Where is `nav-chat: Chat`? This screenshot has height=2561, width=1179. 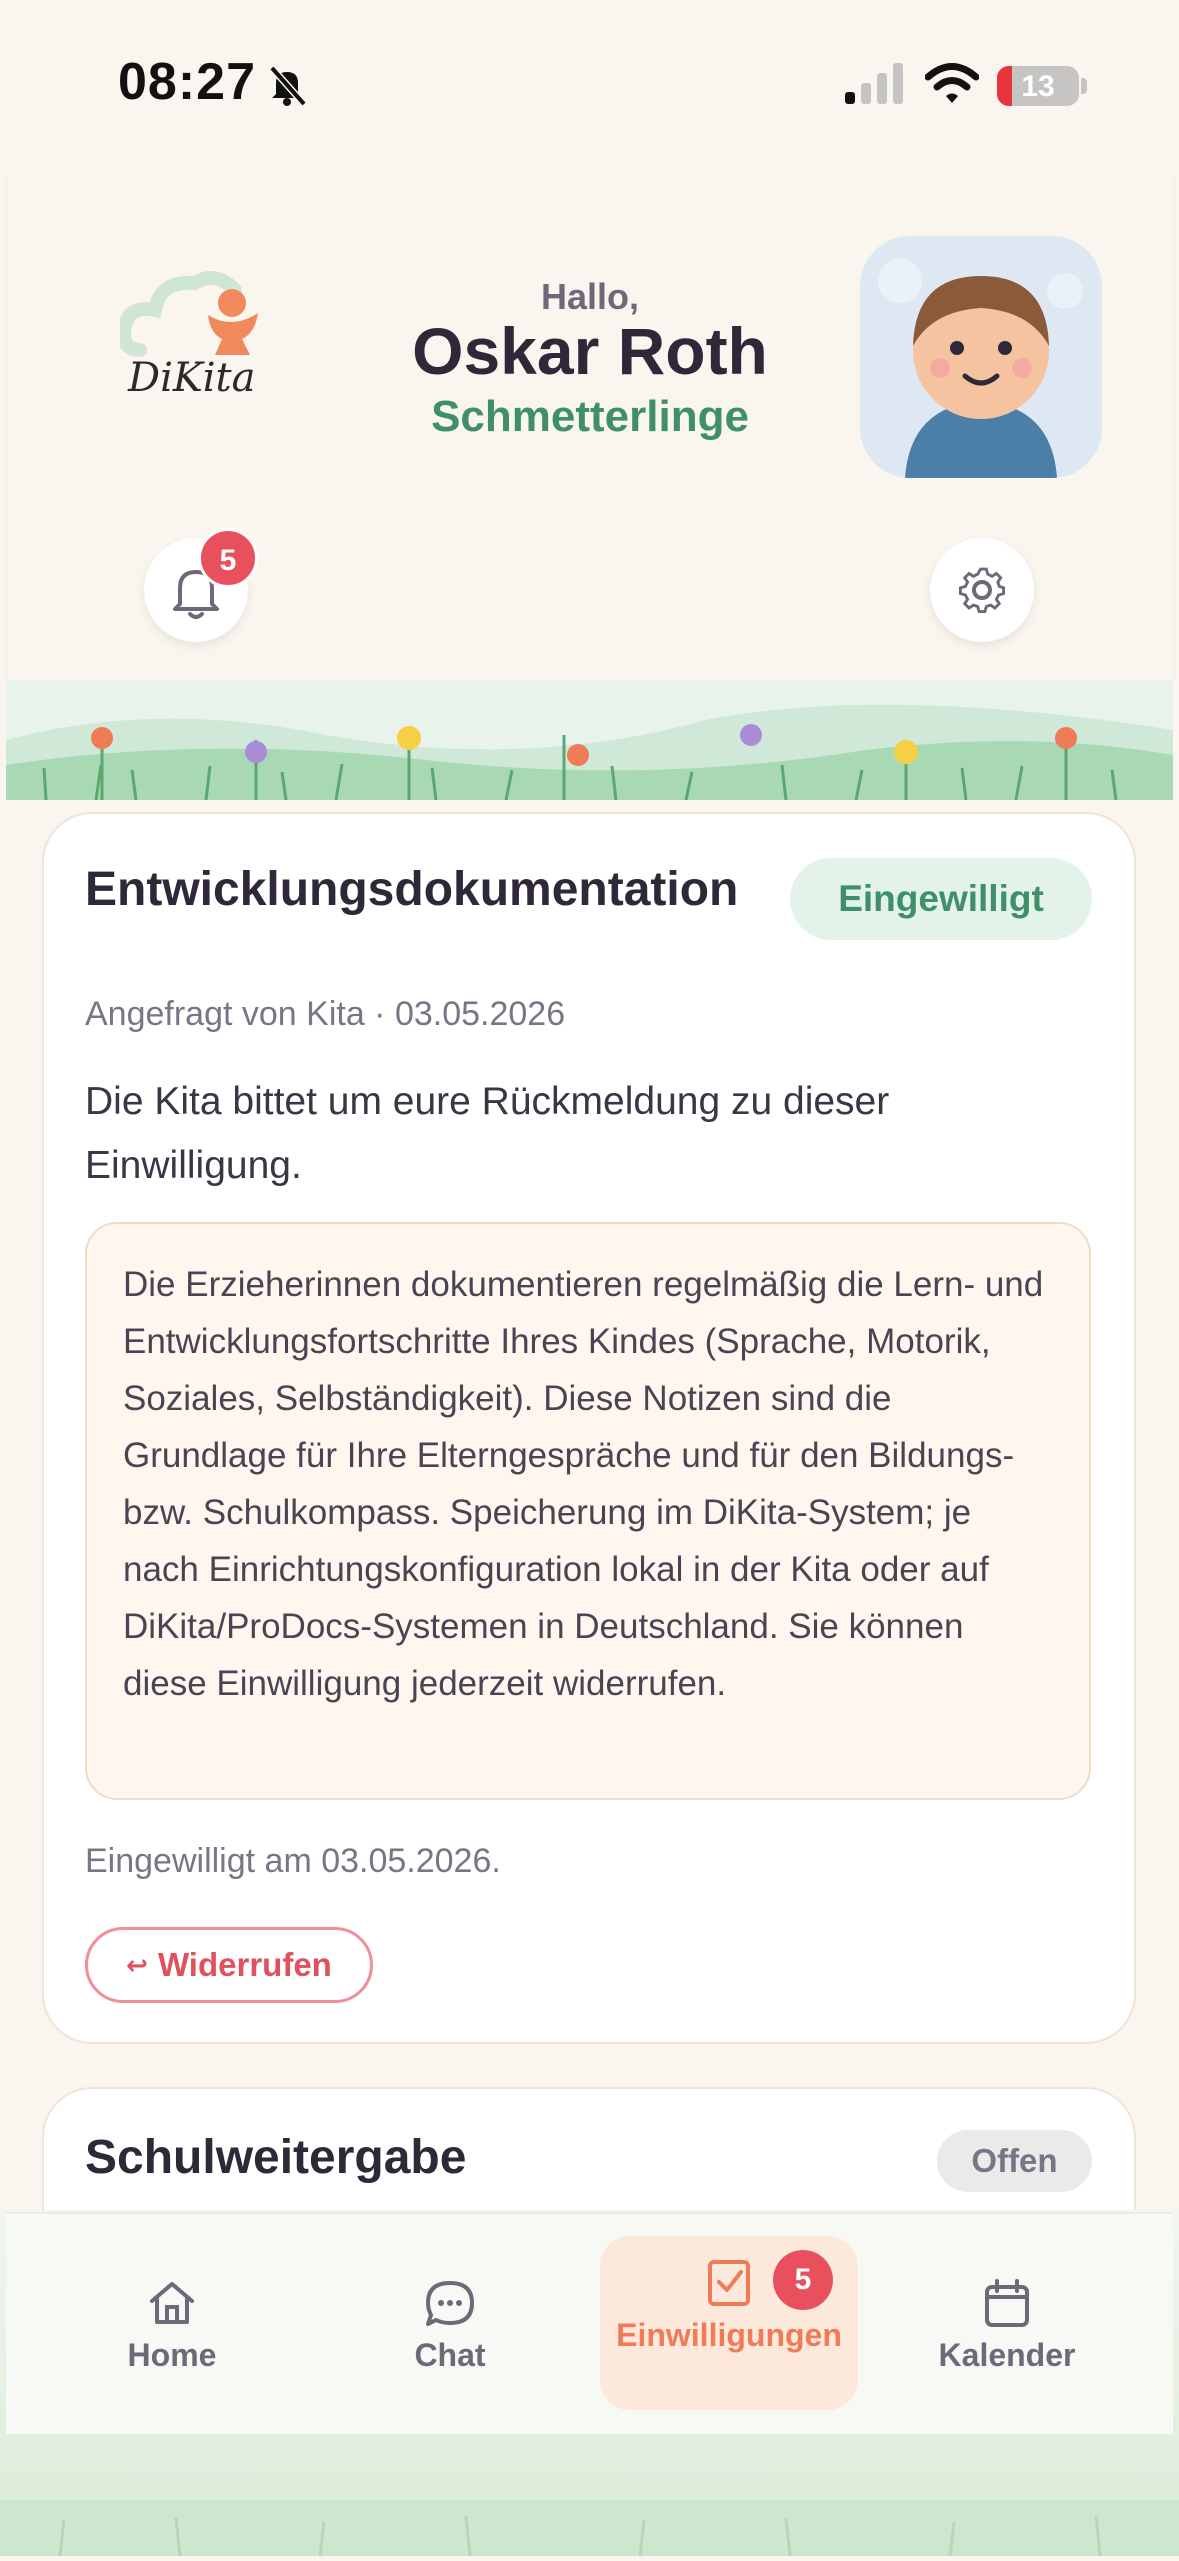
nav-chat: Chat is located at coordinates (450, 2324).